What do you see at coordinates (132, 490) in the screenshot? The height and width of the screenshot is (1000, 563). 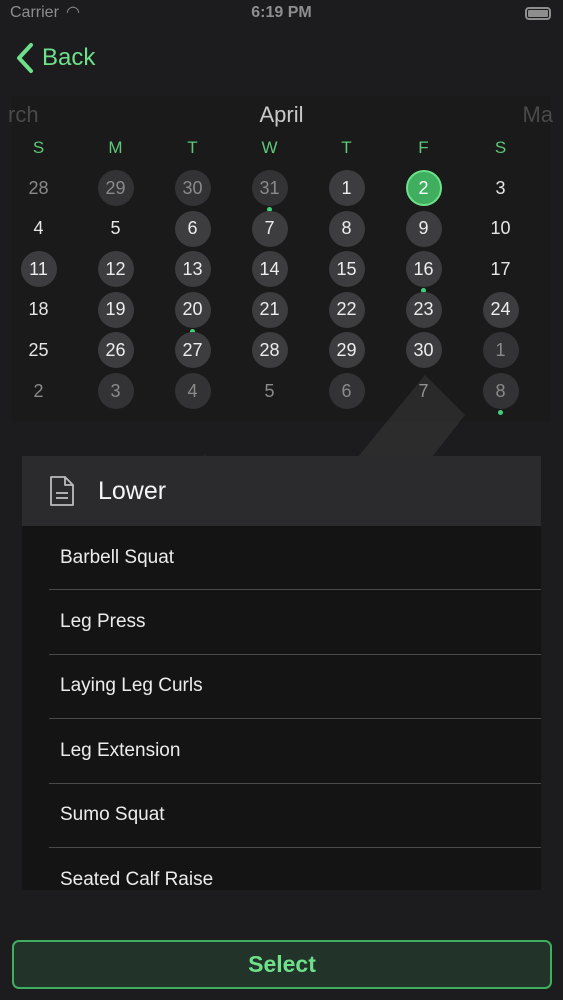 I see `workout-title: Lower` at bounding box center [132, 490].